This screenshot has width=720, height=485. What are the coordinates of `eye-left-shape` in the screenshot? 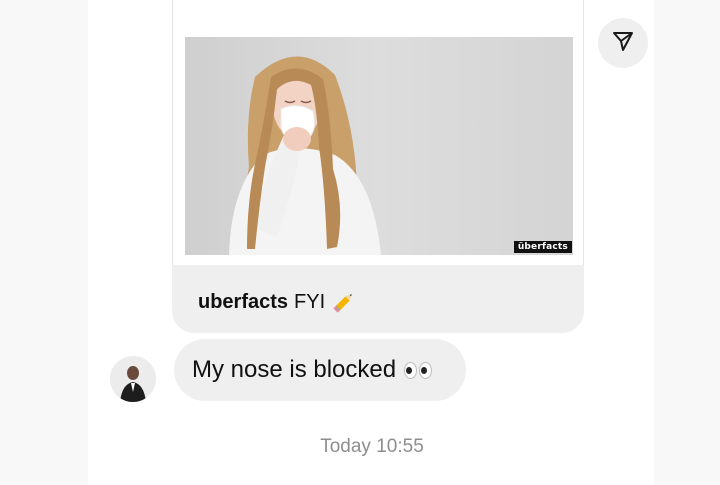 It's located at (411, 370).